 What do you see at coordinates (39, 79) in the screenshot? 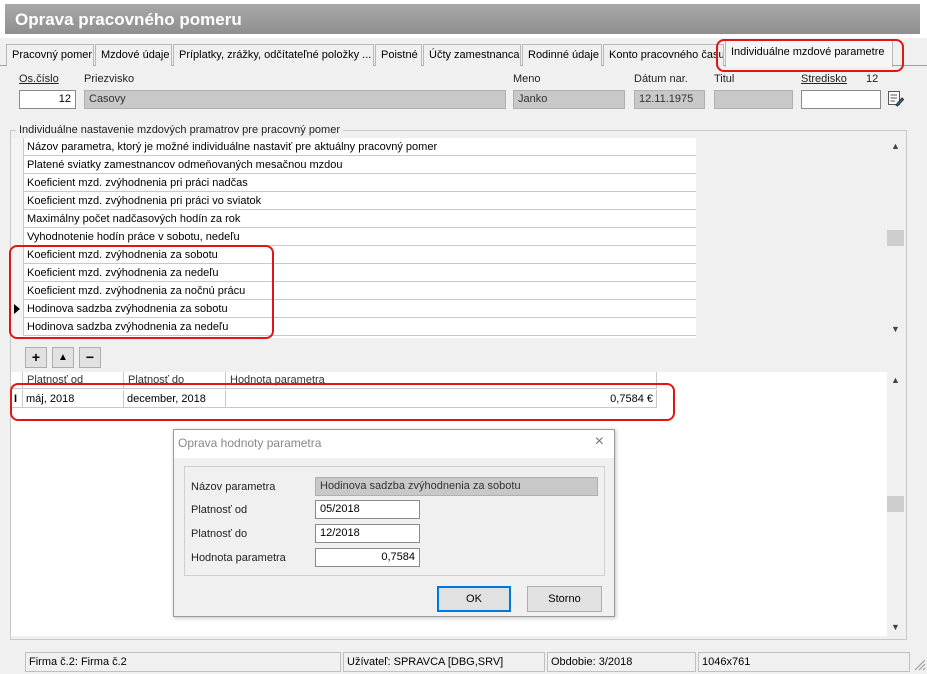
I see `os-cislo-label: Os.číslo` at bounding box center [39, 79].